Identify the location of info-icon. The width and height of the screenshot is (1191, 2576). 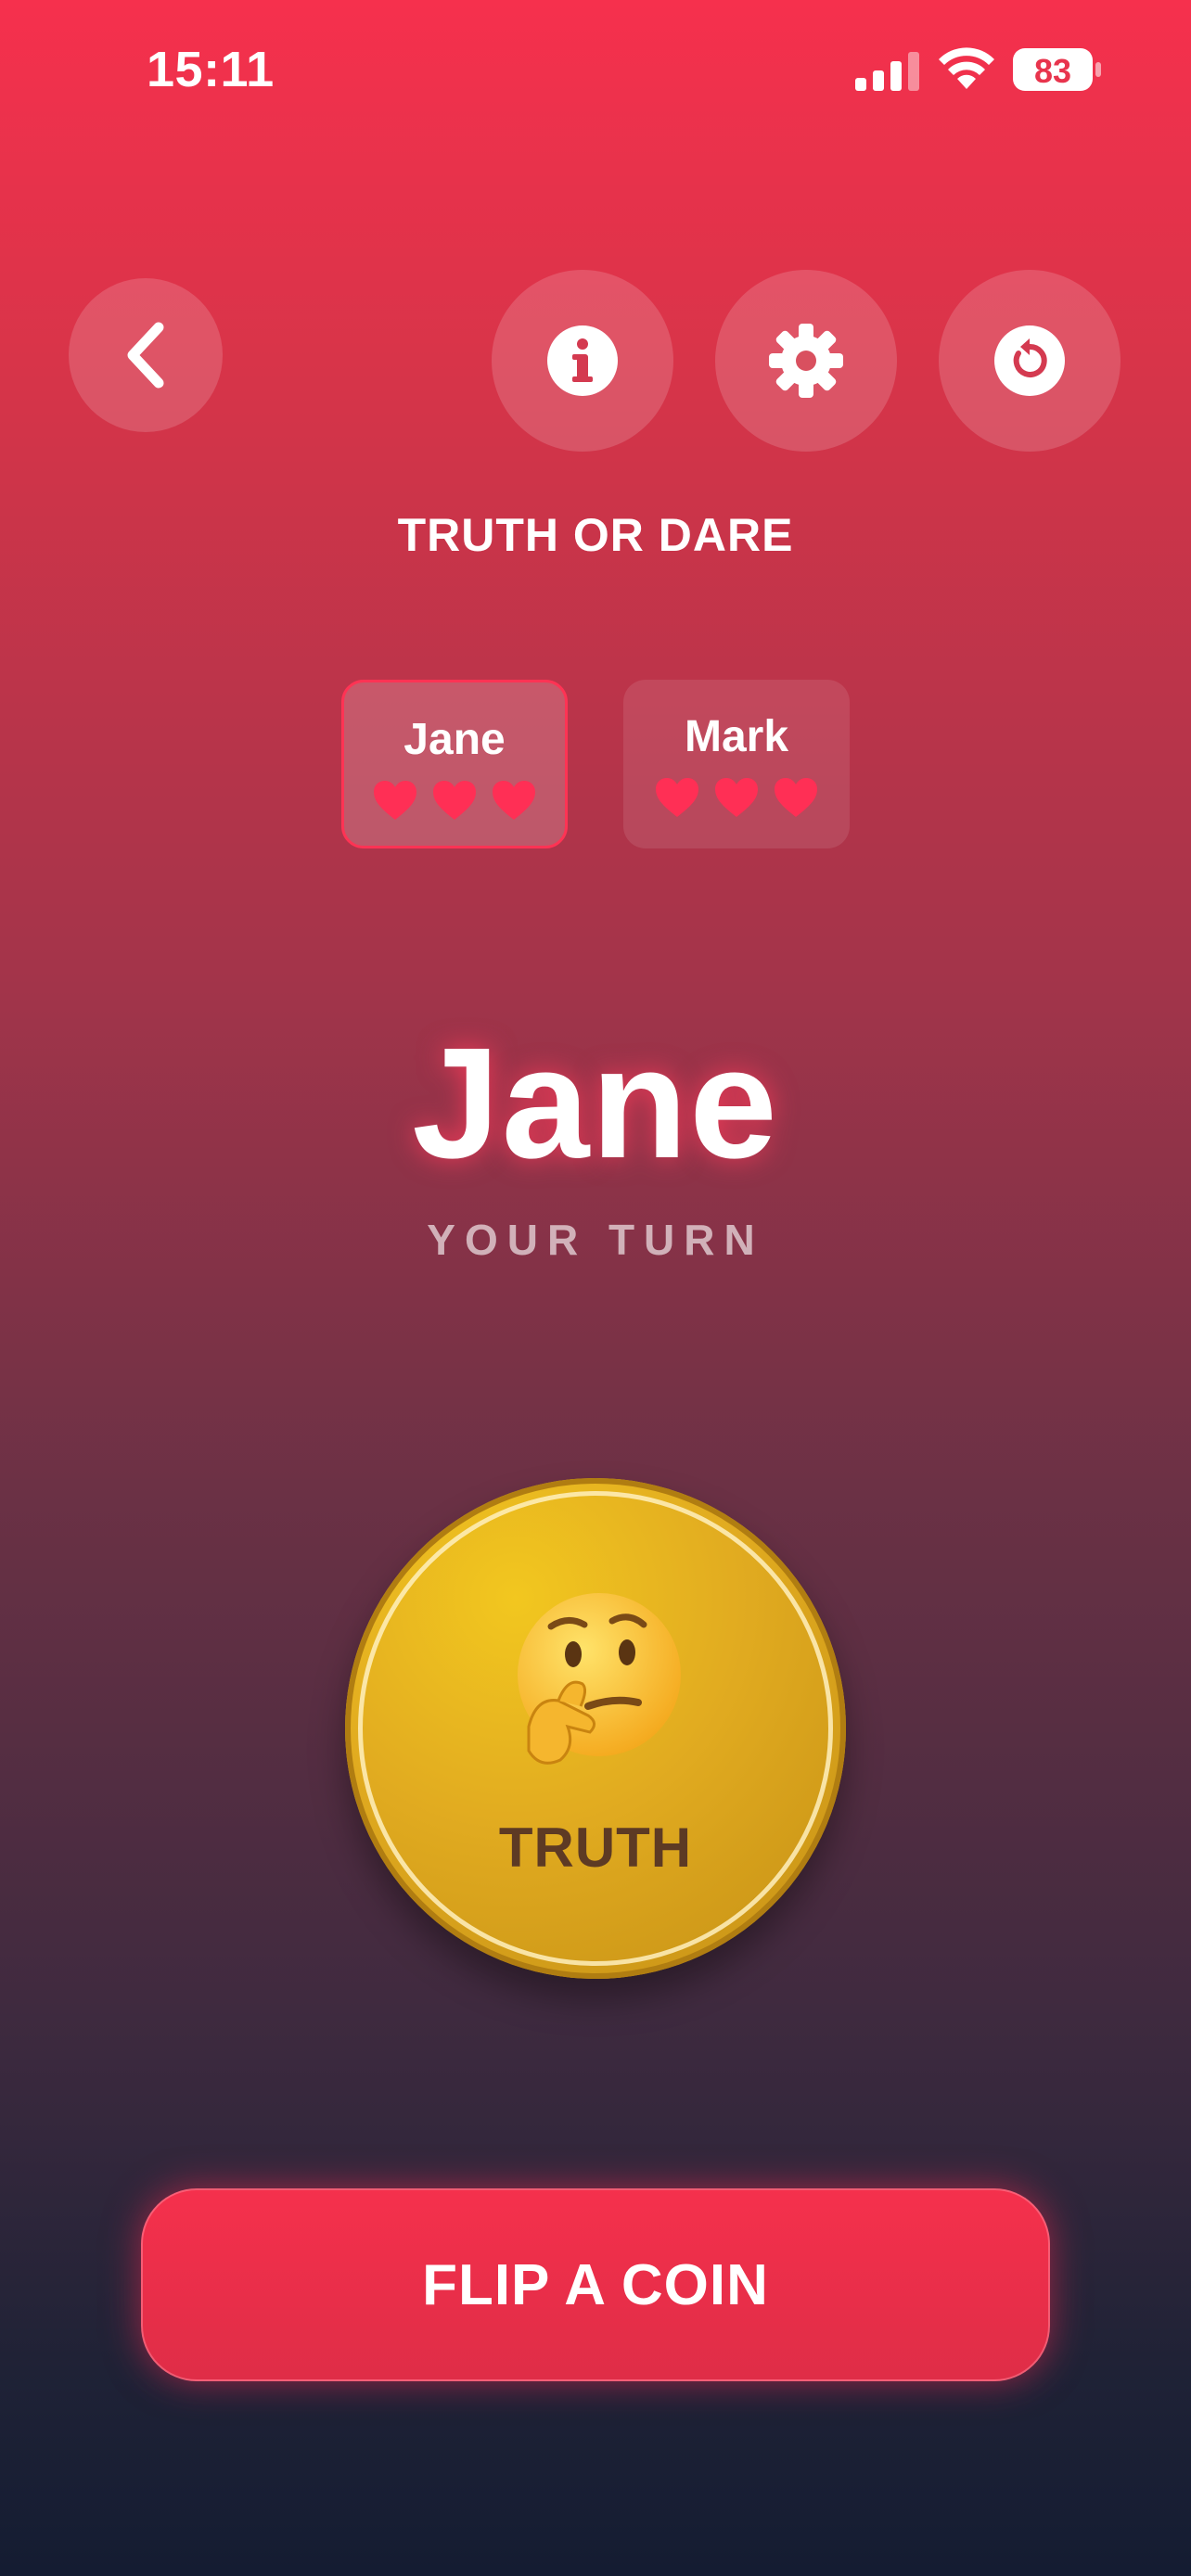
(582, 360).